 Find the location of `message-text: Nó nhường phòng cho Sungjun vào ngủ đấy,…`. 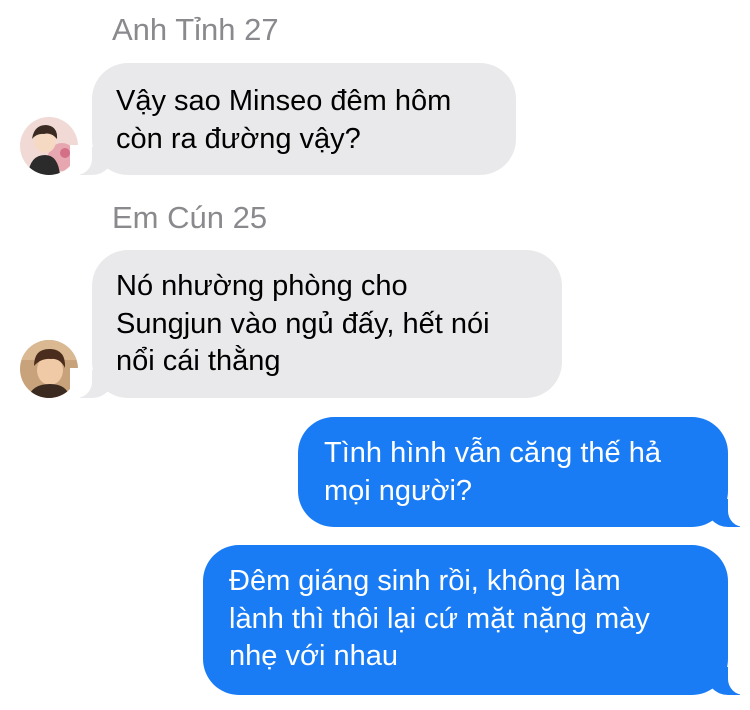

message-text: Nó nhường phòng cho Sungjun vào ngủ đấy,… is located at coordinates (303, 324).